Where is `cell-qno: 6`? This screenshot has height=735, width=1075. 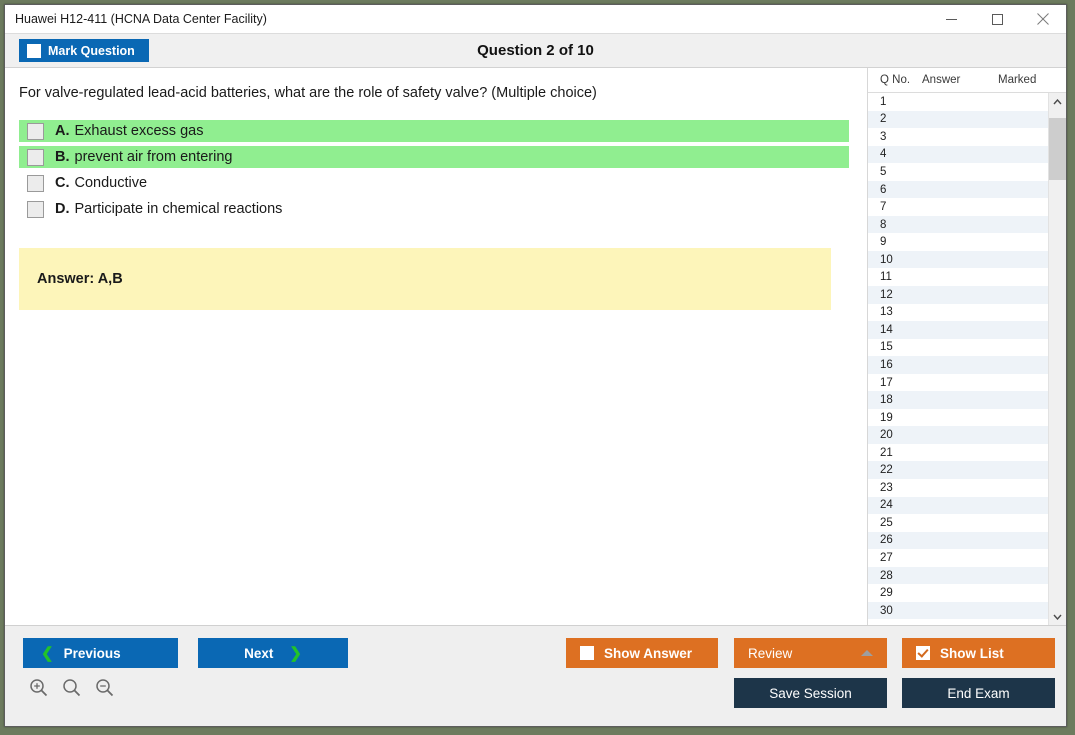 cell-qno: 6 is located at coordinates (883, 189).